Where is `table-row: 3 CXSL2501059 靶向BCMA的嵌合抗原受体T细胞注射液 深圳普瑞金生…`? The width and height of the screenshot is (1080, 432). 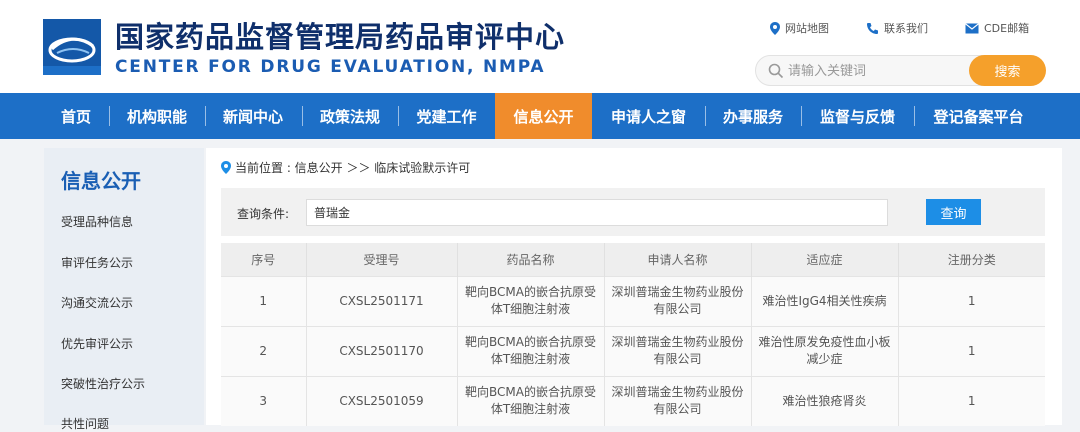
table-row: 3 CXSL2501059 靶向BCMA的嵌合抗原受体T细胞注射液 深圳普瑞金生… is located at coordinates (633, 400).